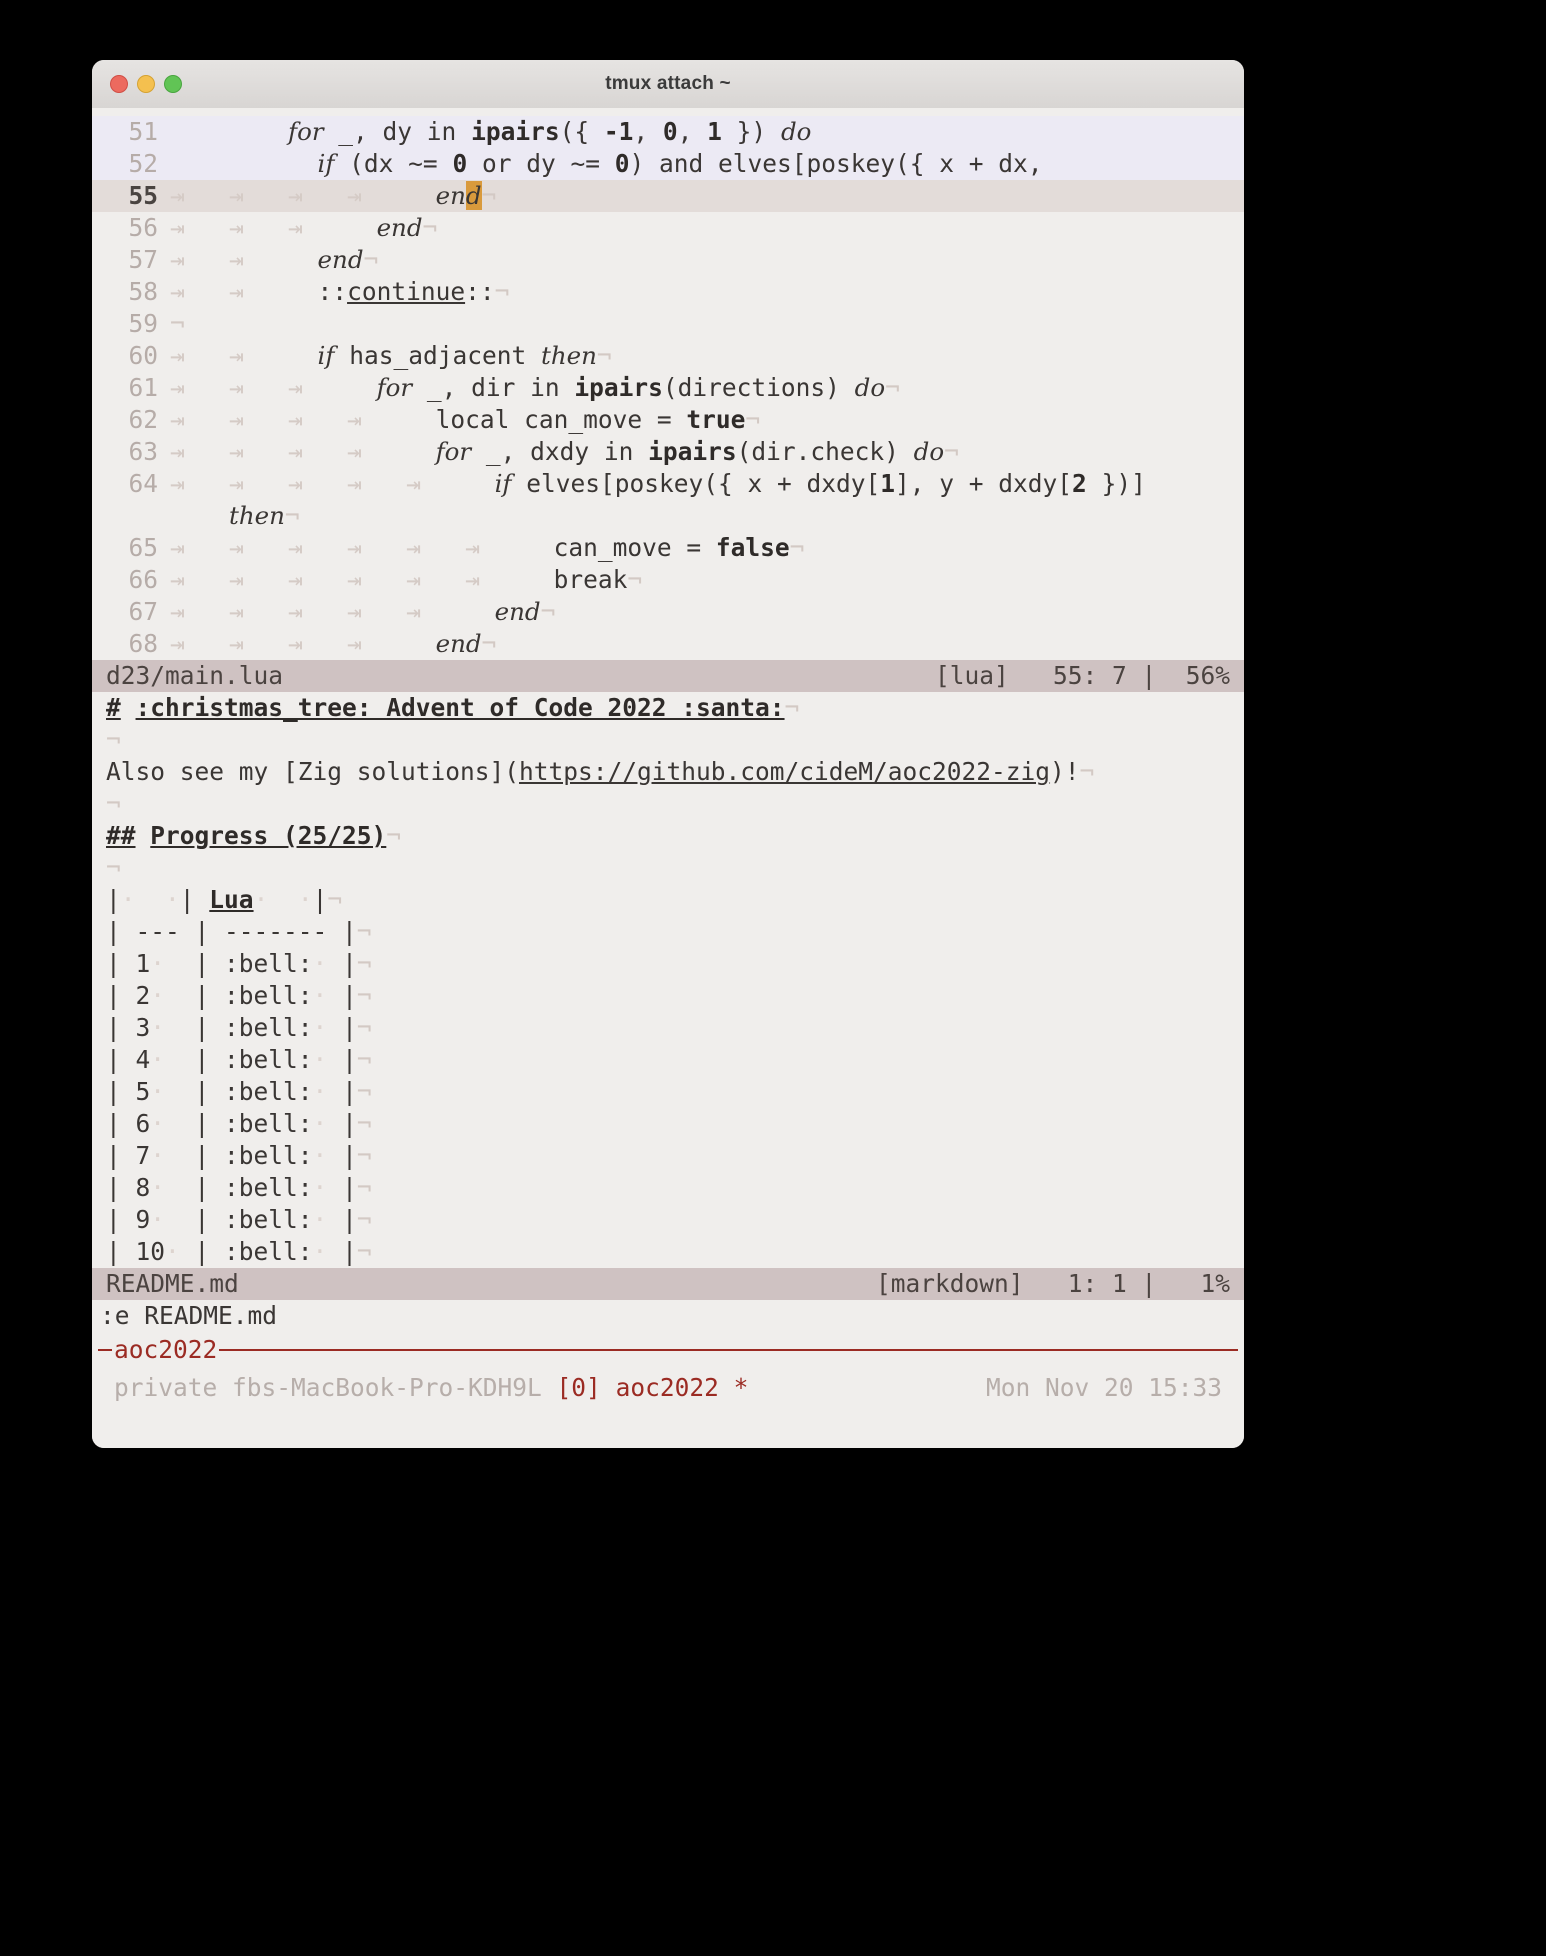 The width and height of the screenshot is (1546, 1956). Describe the element at coordinates (326, 355) in the screenshot. I see `code-keyword: if` at that location.